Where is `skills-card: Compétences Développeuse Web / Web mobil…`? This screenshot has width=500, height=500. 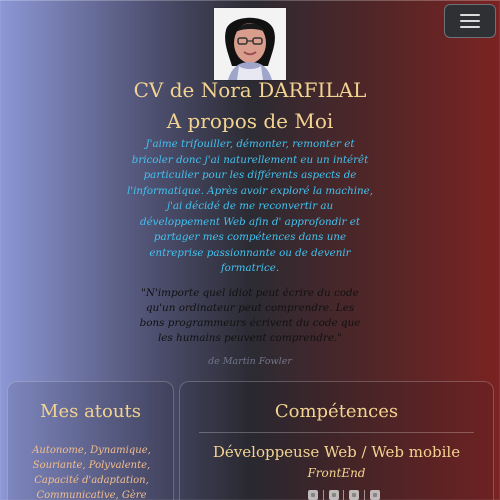 skills-card: Compétences Développeuse Web / Web mobil… is located at coordinates (336, 440).